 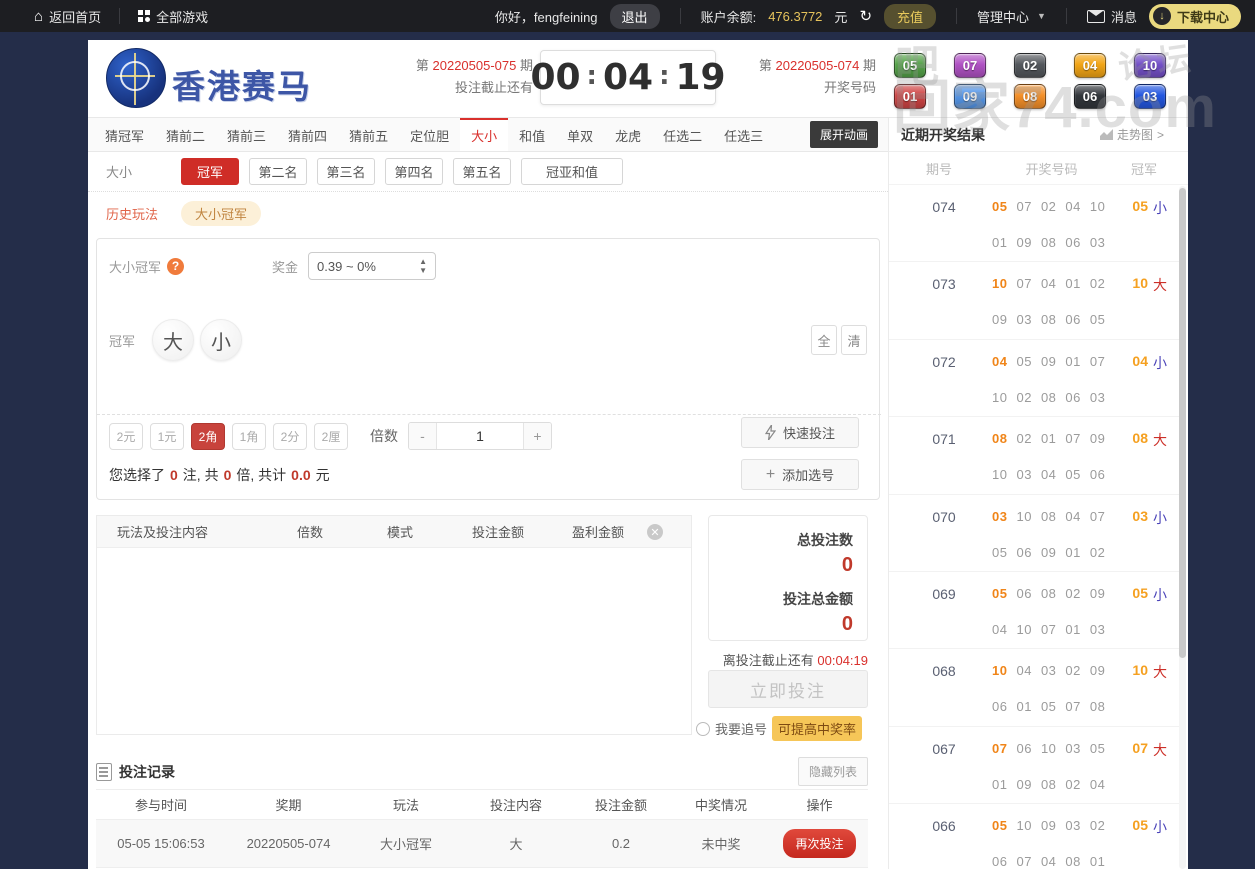 I want to click on plus-button: +, so click(x=537, y=436).